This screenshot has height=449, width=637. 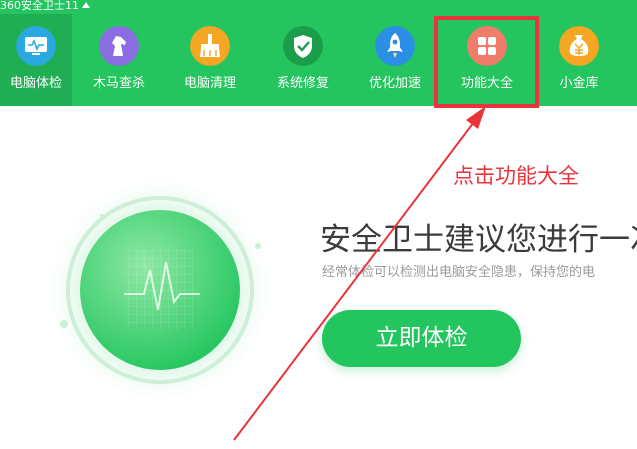 I want to click on broom-icon, so click(x=210, y=46).